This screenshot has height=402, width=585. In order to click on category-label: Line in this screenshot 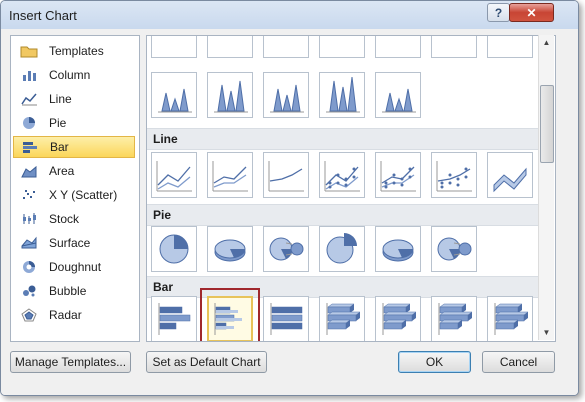, I will do `click(60, 99)`.